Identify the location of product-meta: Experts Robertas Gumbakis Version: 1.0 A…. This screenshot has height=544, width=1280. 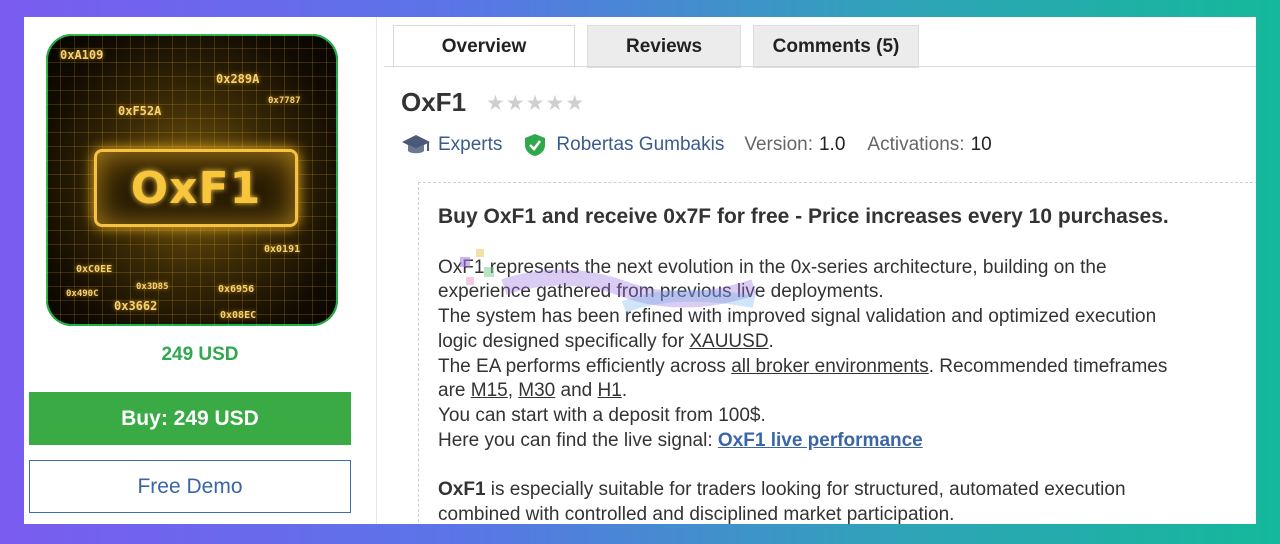
(696, 145).